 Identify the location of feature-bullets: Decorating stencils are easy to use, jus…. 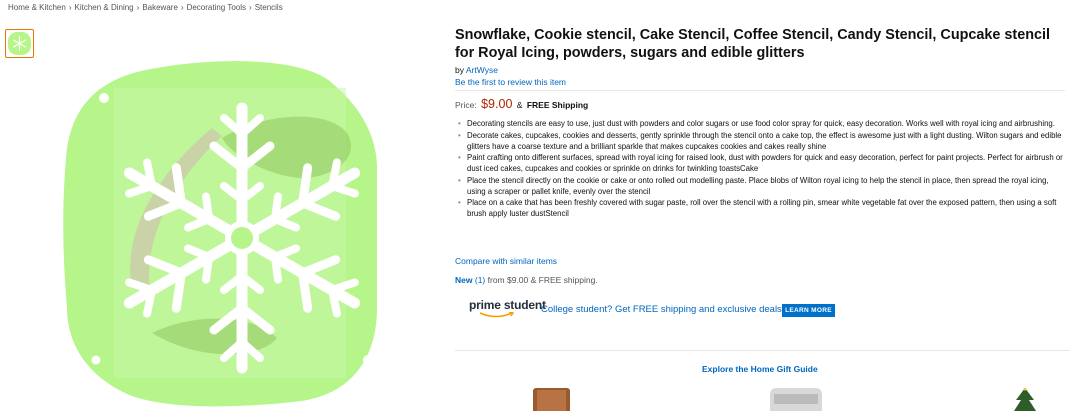
(763, 169).